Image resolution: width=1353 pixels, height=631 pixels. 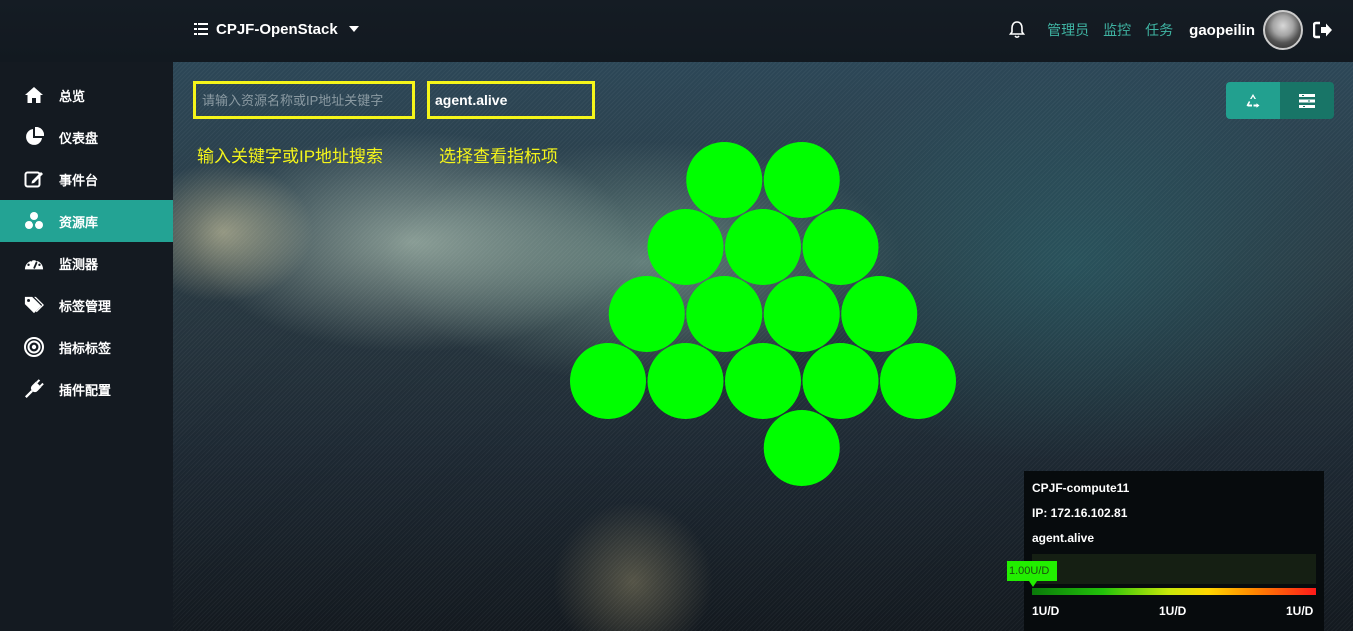 What do you see at coordinates (79, 138) in the screenshot?
I see `sidebar-item-label: 仪表盘` at bounding box center [79, 138].